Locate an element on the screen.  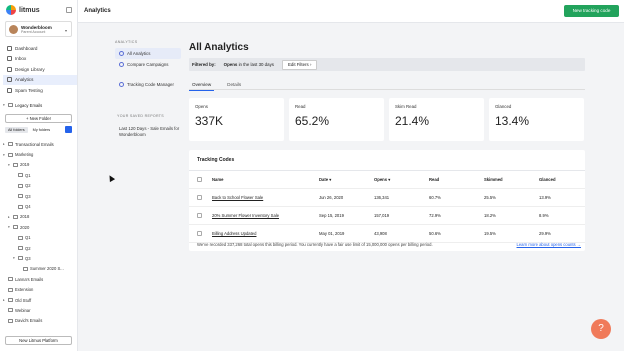
nav-item-label: Analytics is located at coordinates (24, 80).